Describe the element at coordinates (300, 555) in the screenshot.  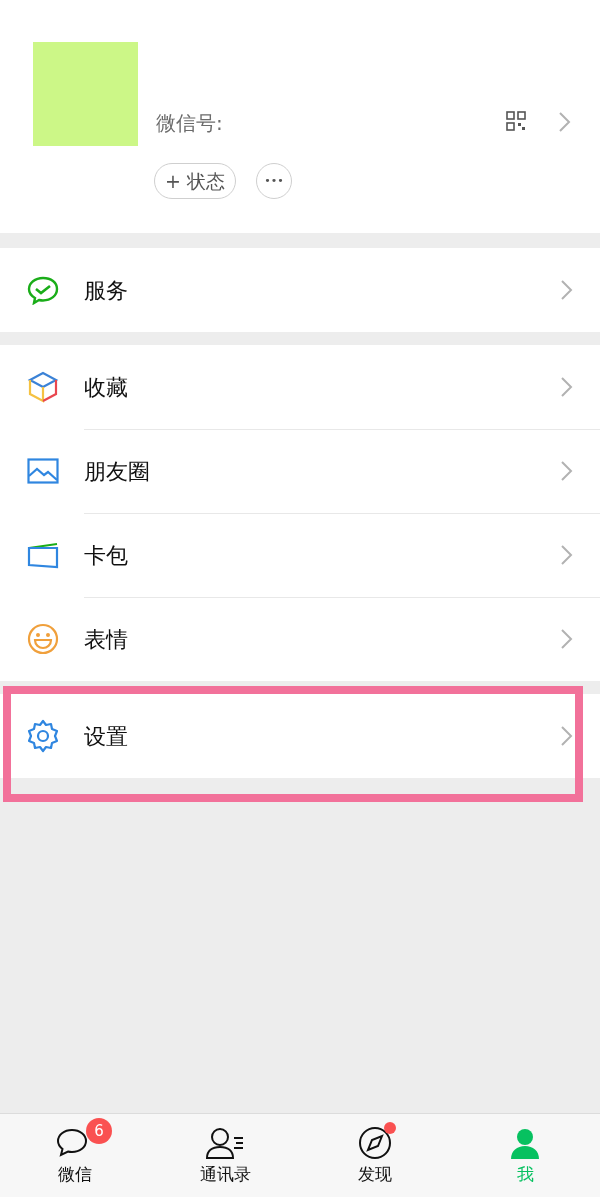
I see `menu-item: 卡包` at that location.